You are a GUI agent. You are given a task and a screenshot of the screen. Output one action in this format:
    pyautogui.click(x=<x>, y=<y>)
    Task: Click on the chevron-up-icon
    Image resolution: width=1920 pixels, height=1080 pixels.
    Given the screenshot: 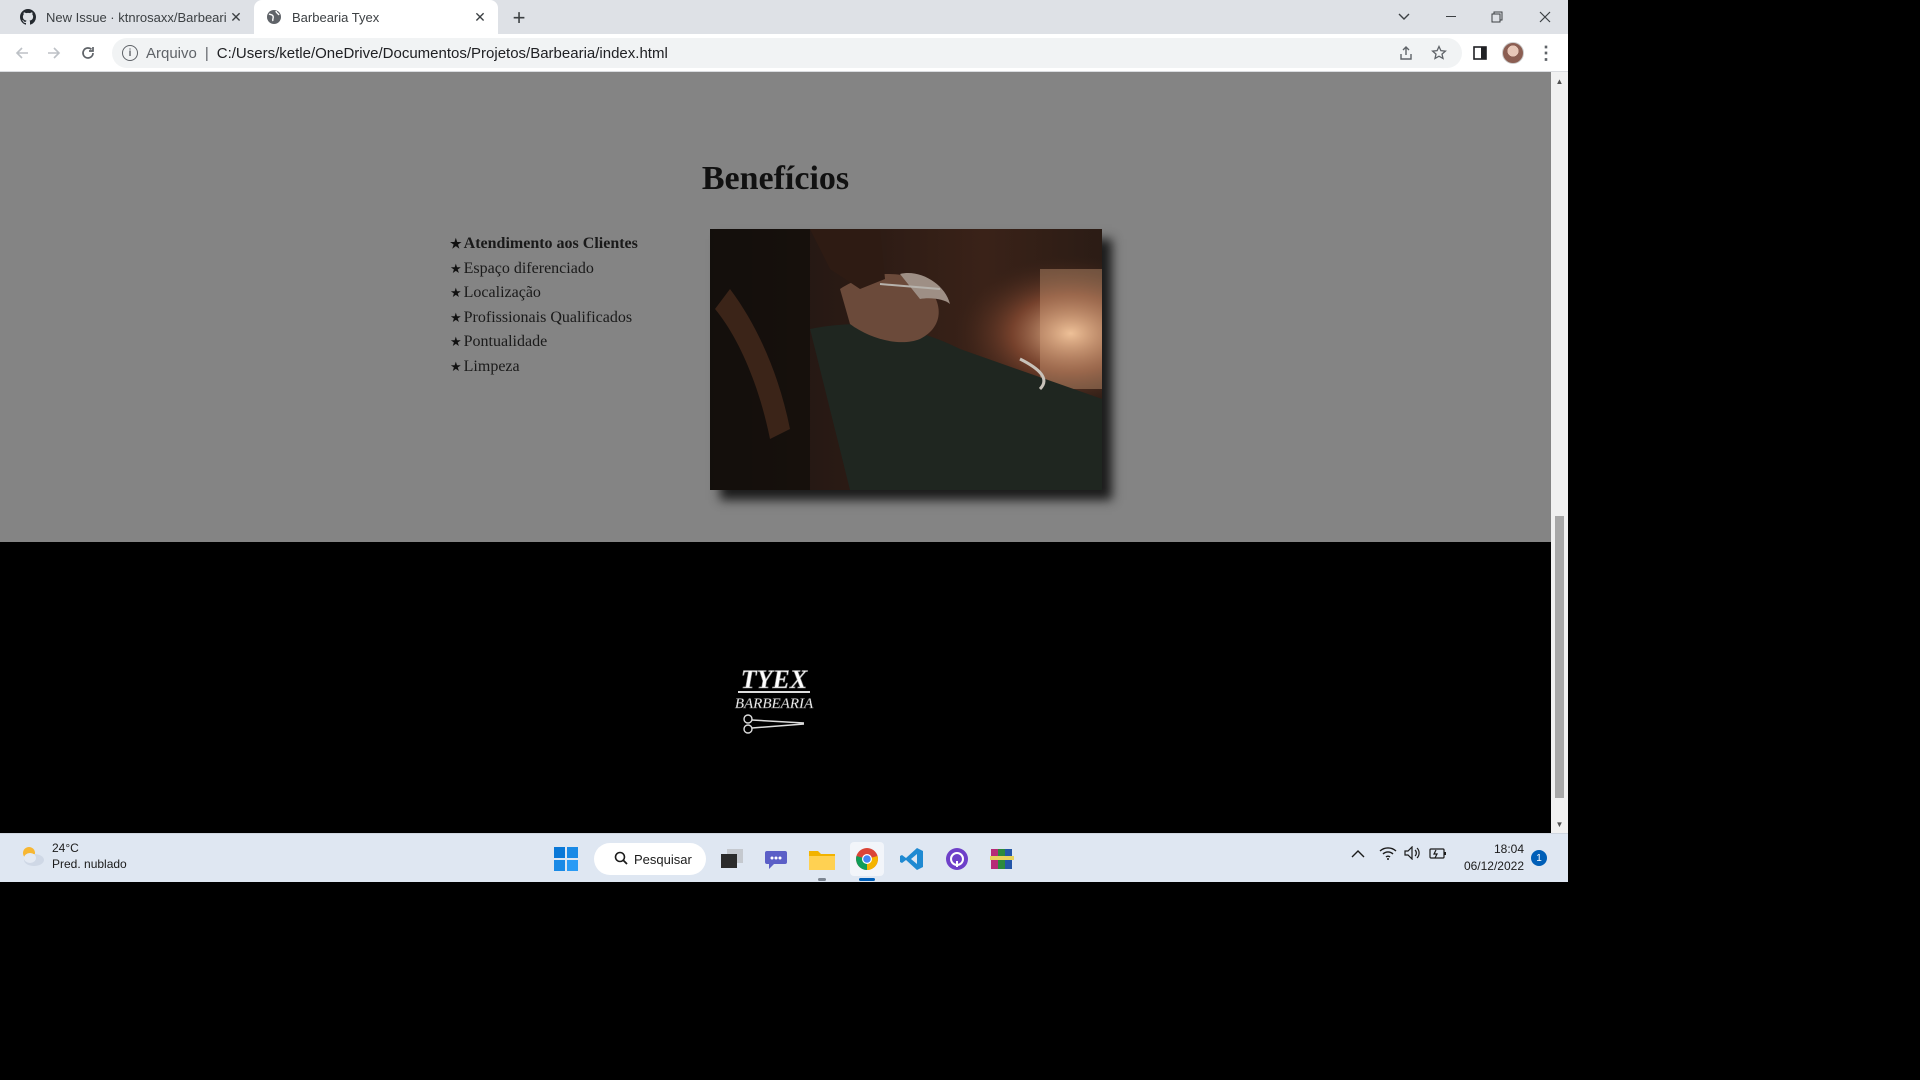 What is the action you would take?
    pyautogui.click(x=1358, y=854)
    